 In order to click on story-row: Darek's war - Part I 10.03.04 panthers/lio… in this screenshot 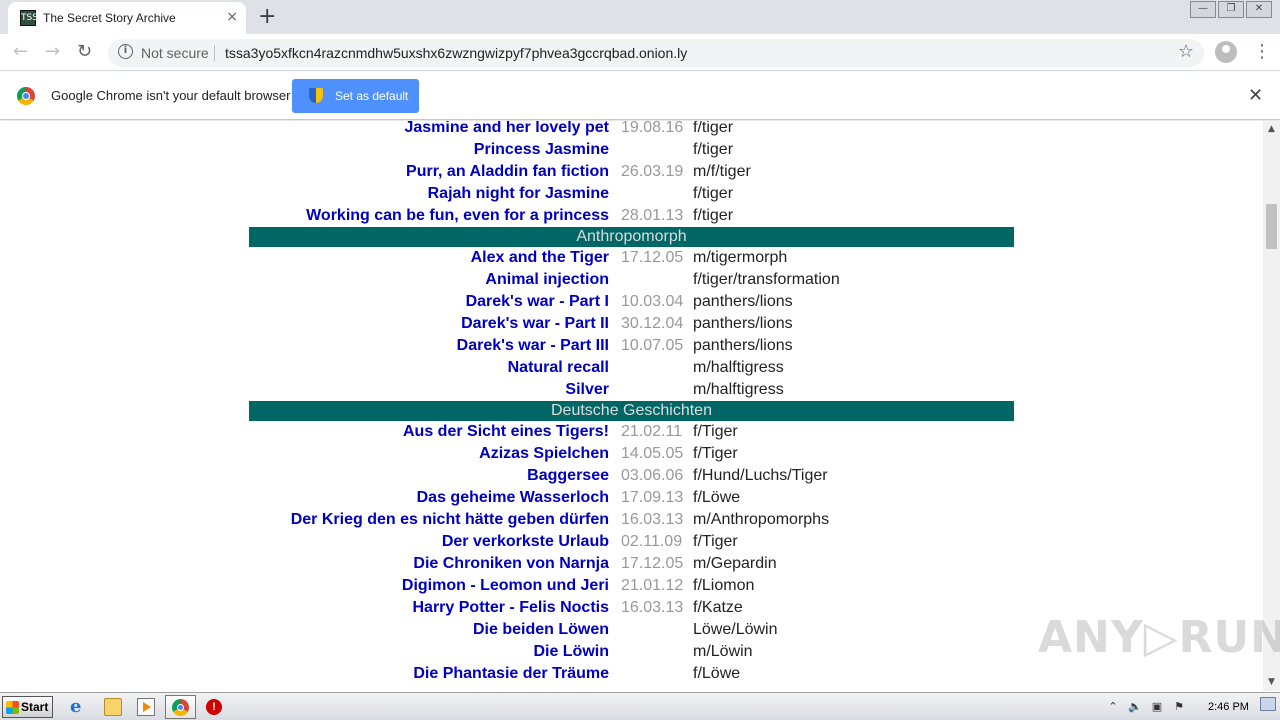, I will do `click(631, 302)`.